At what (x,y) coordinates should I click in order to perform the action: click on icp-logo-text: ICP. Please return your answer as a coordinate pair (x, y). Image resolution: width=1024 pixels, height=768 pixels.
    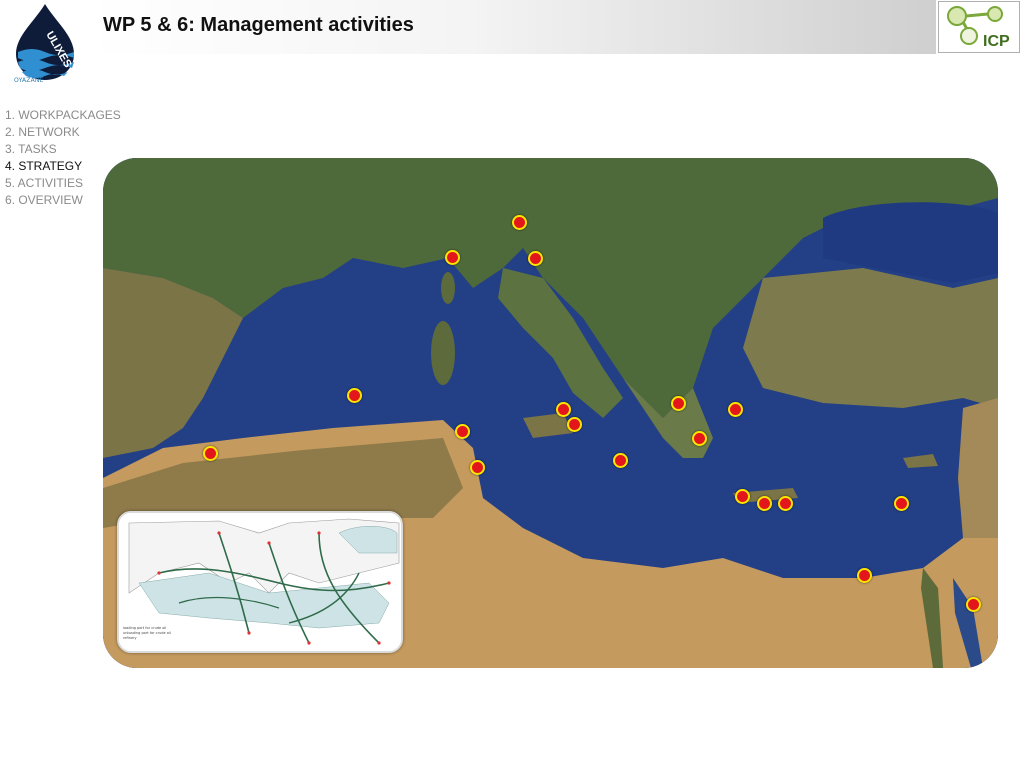
    Looking at the image, I should click on (996, 41).